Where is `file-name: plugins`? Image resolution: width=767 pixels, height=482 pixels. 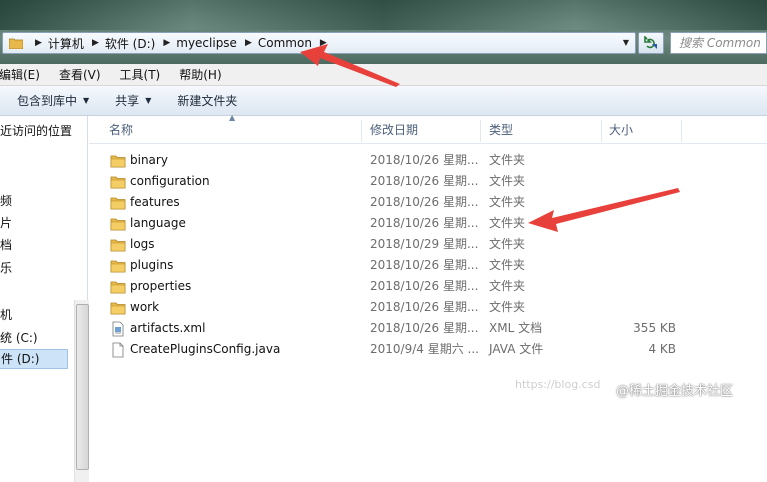
file-name: plugins is located at coordinates (151, 265).